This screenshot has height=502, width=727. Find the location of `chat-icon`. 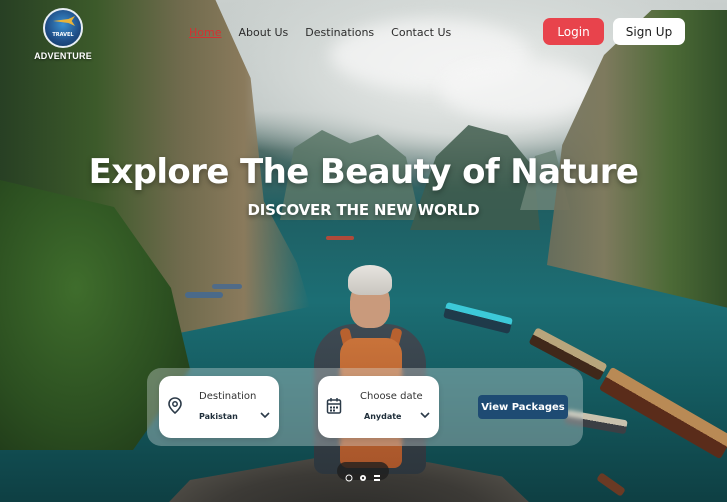

chat-icon is located at coordinates (349, 474).